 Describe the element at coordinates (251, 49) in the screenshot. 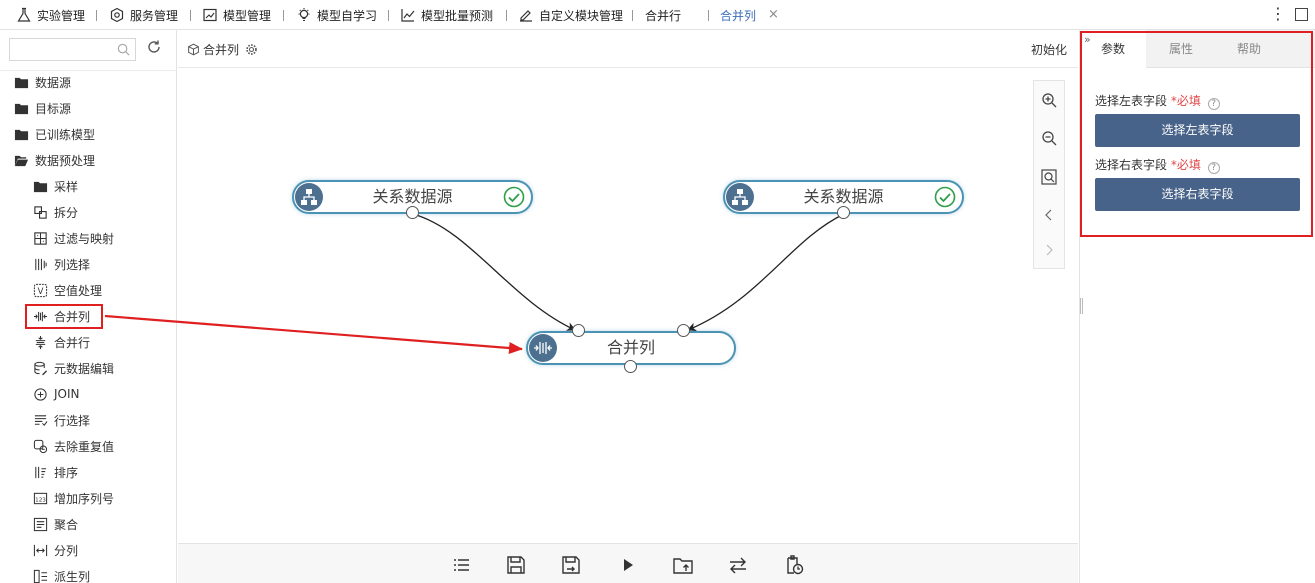

I see `gear-icon` at that location.